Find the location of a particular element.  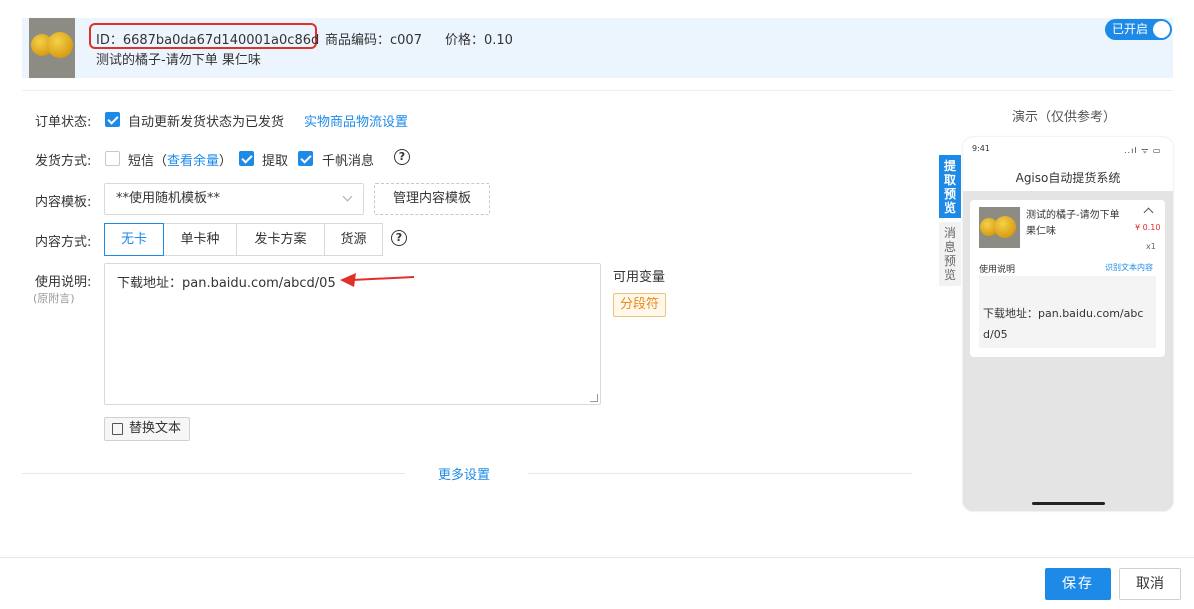

toggle-label: 已开启 is located at coordinates (1130, 29).